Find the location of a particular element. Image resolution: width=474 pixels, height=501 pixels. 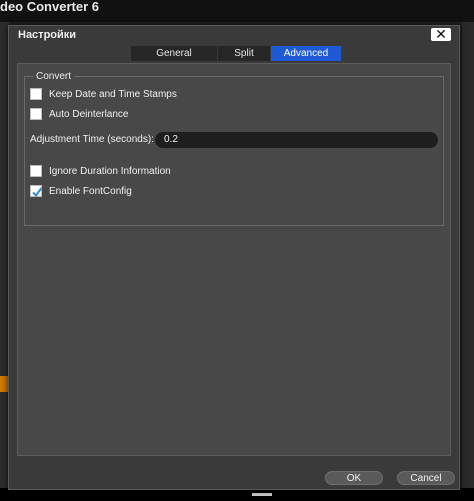

adjustment-time-row: Adjustment Time (seconds): 0.2 is located at coordinates (234, 140).